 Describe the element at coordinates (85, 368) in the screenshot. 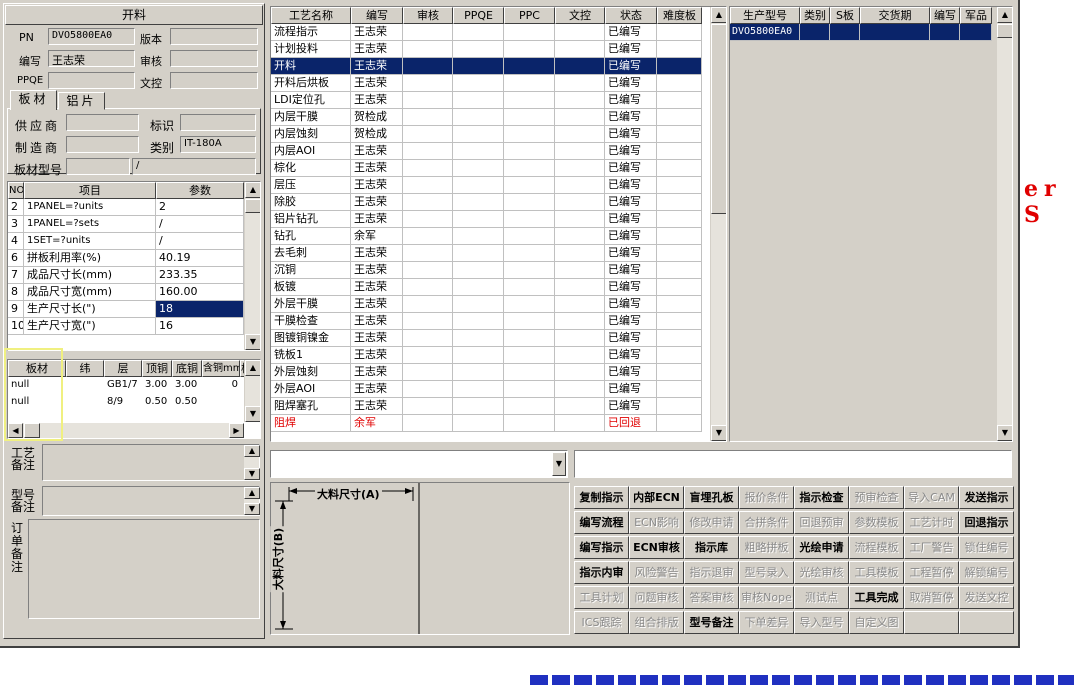

I see `board-col-weft: 纬` at that location.